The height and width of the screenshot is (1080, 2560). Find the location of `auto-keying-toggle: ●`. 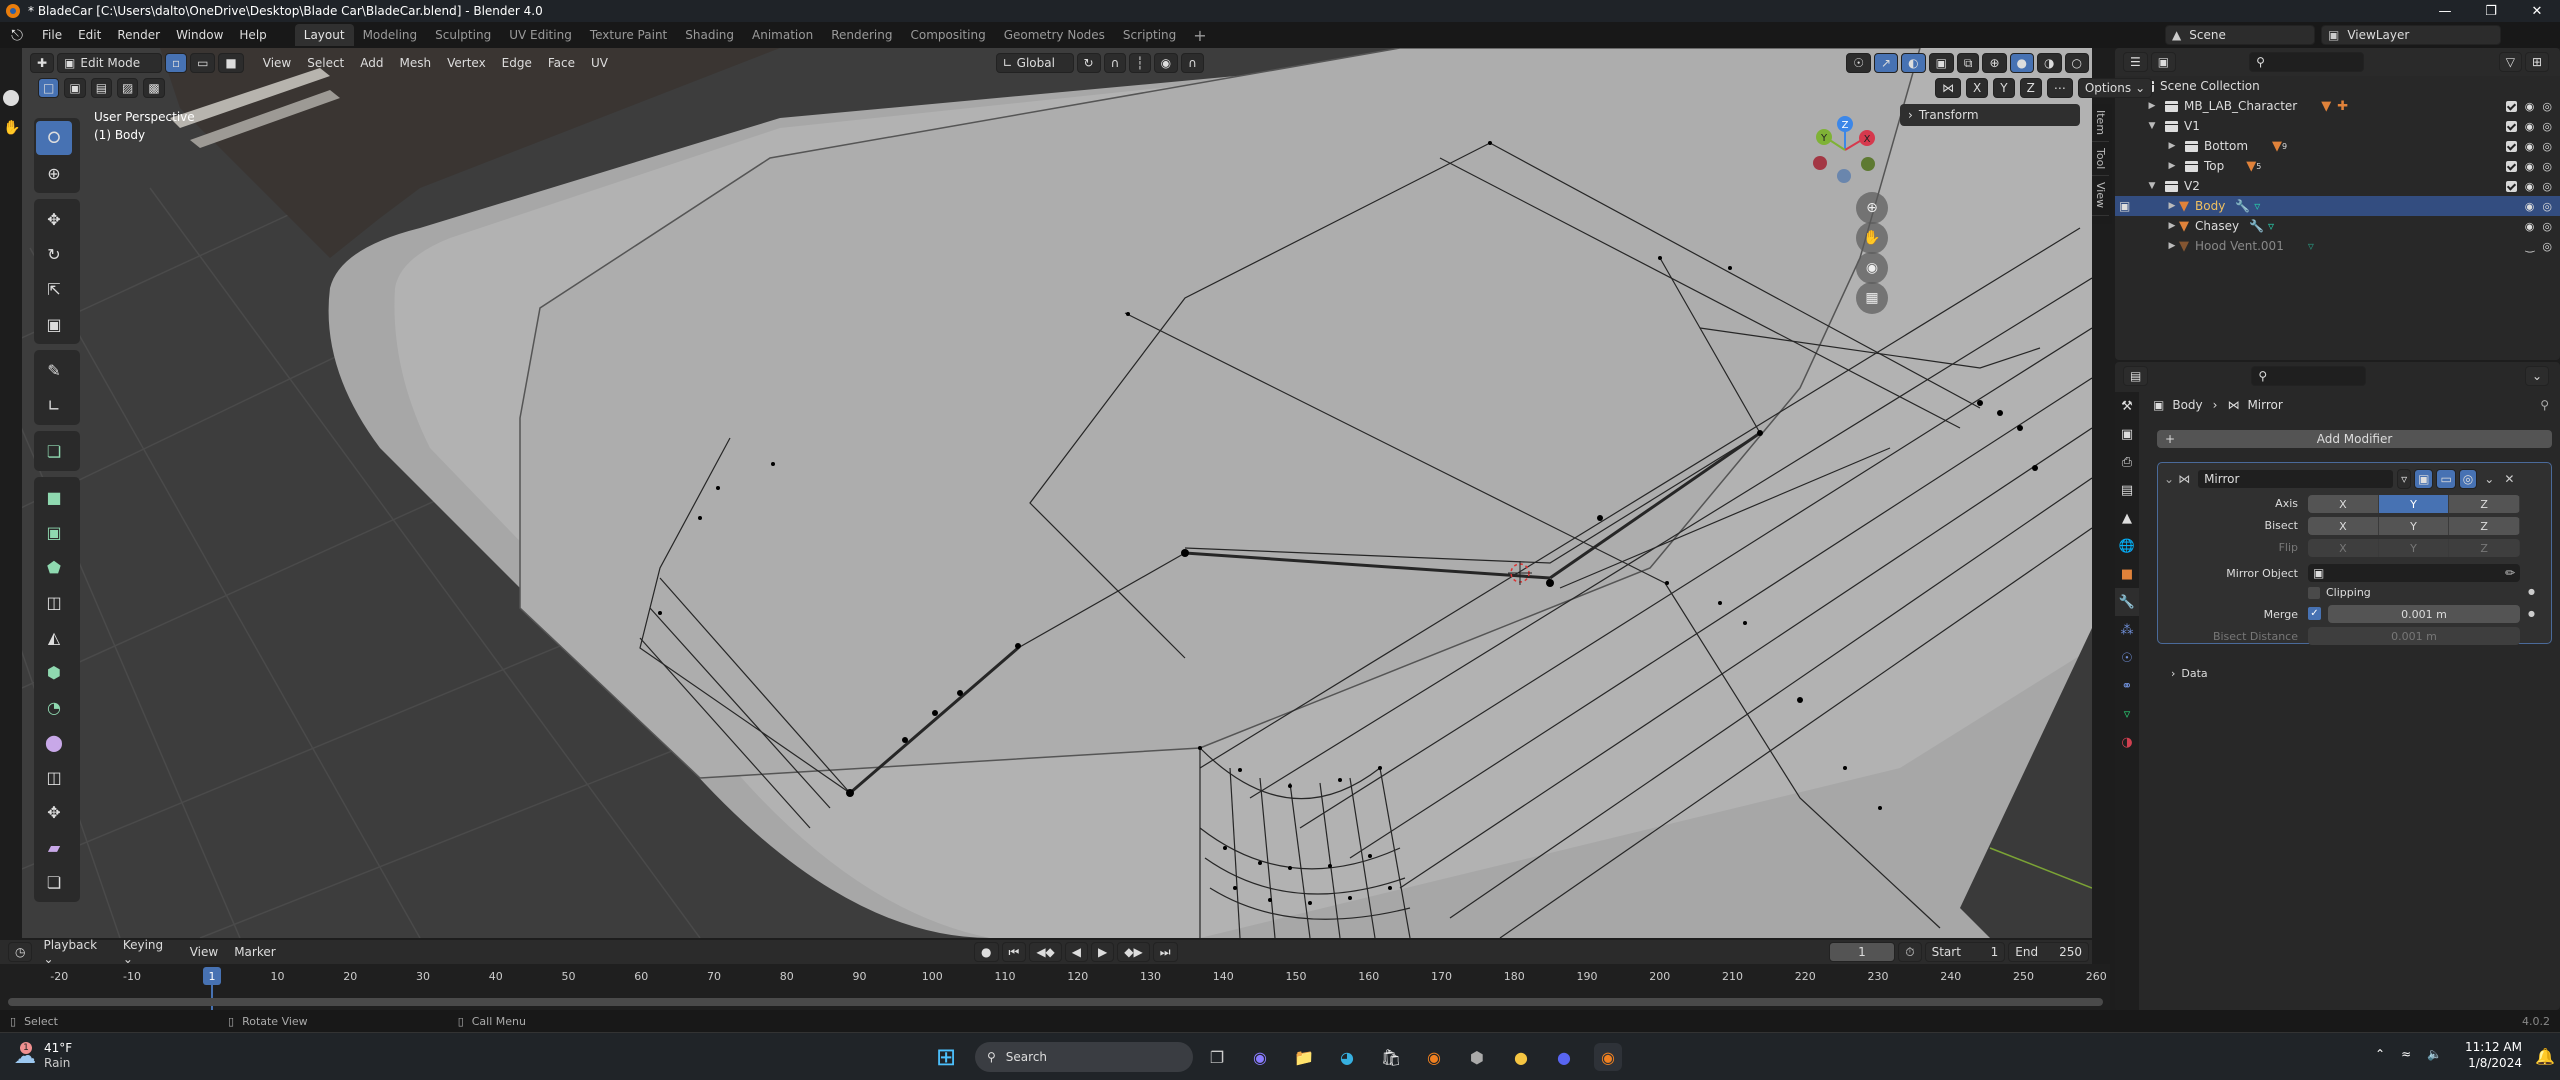

auto-keying-toggle: ● is located at coordinates (986, 952).